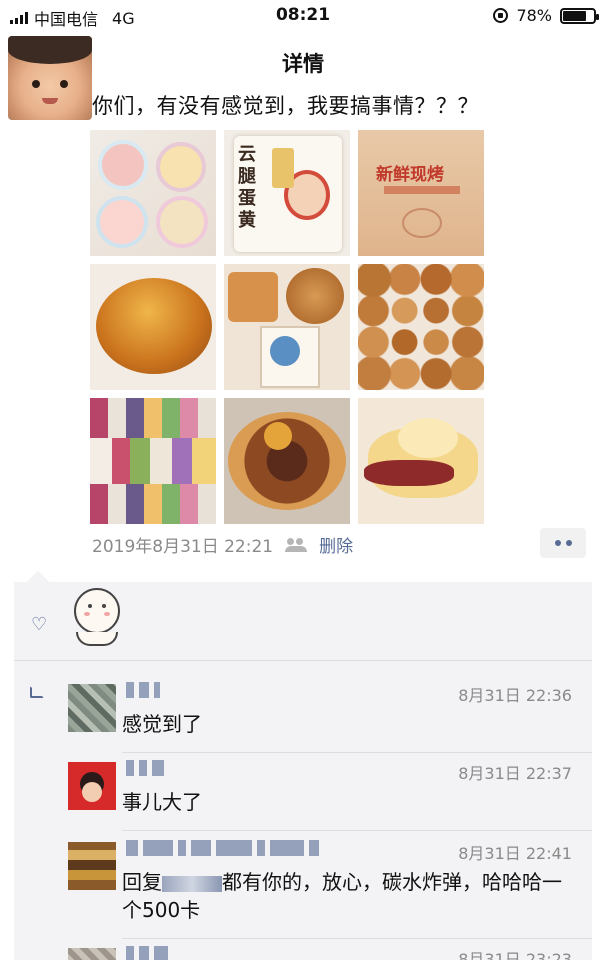 The image size is (606, 960). Describe the element at coordinates (421, 193) in the screenshot. I see `photo-3: 新鲜现烤` at that location.